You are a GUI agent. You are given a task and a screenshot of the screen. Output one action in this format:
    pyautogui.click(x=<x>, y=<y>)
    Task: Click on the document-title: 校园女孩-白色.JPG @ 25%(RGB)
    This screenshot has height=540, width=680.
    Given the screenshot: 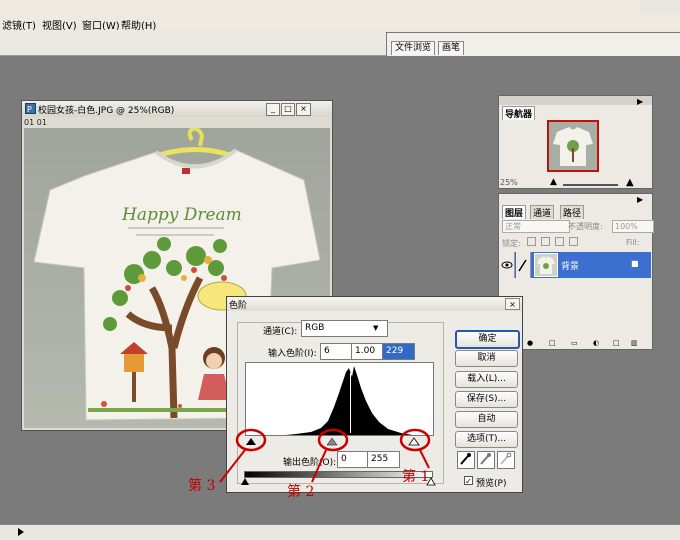 What is the action you would take?
    pyautogui.click(x=106, y=111)
    